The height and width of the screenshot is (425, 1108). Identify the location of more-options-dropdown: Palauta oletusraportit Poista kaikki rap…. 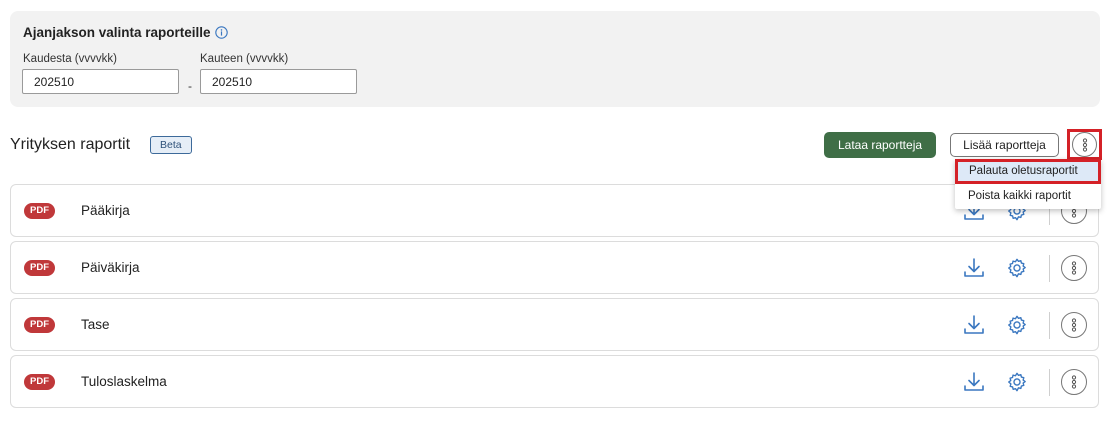
(1028, 184).